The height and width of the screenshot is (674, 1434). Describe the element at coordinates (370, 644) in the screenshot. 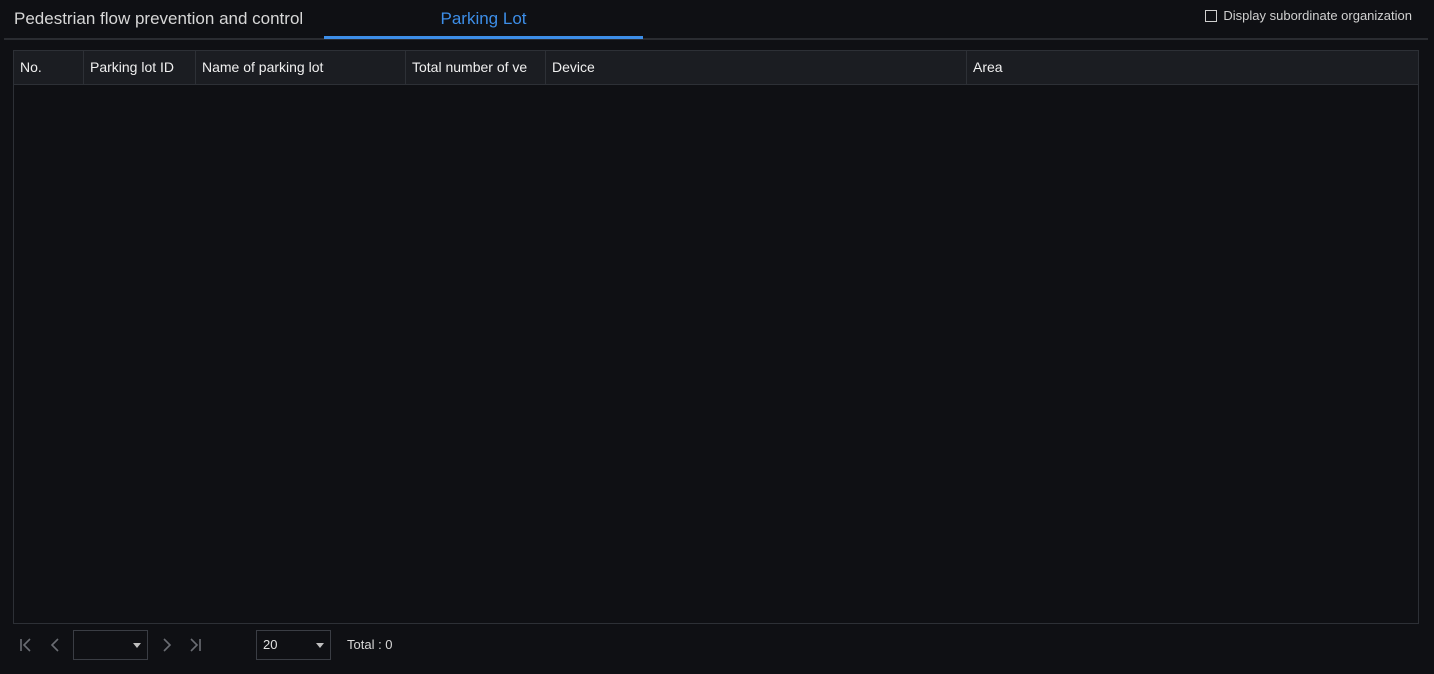

I see `total-count: Total : 0` at that location.